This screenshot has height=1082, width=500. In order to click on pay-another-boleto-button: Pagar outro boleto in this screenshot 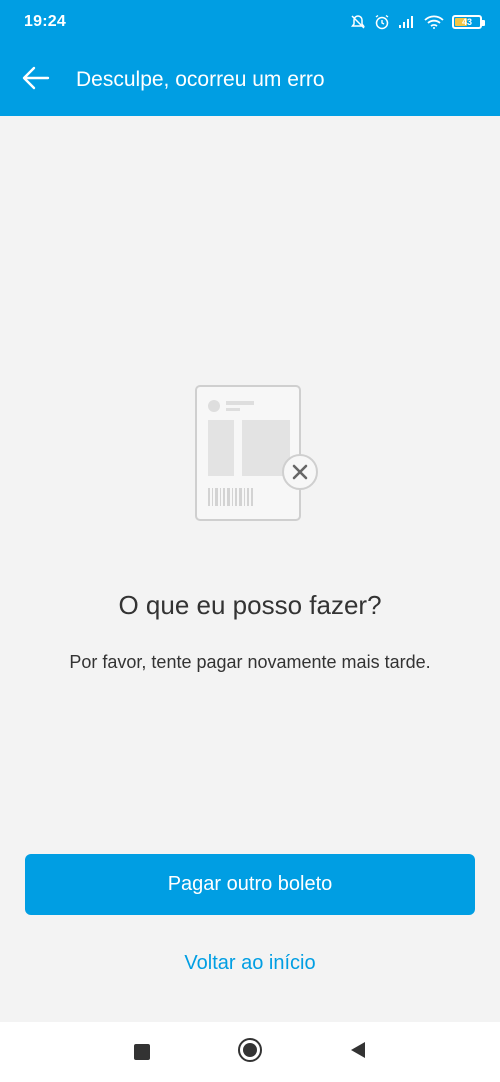, I will do `click(250, 884)`.